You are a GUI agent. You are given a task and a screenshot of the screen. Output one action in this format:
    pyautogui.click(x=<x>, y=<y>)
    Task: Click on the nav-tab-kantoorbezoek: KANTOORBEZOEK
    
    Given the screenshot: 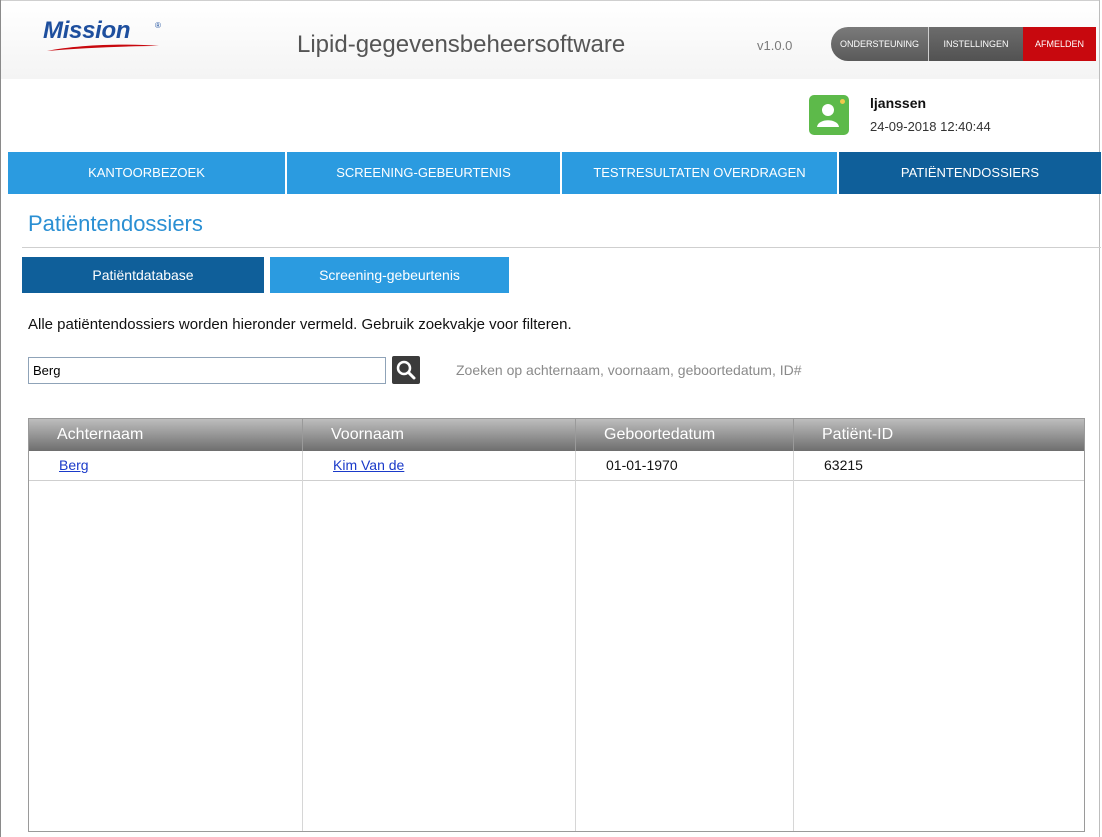 What is the action you would take?
    pyautogui.click(x=147, y=173)
    